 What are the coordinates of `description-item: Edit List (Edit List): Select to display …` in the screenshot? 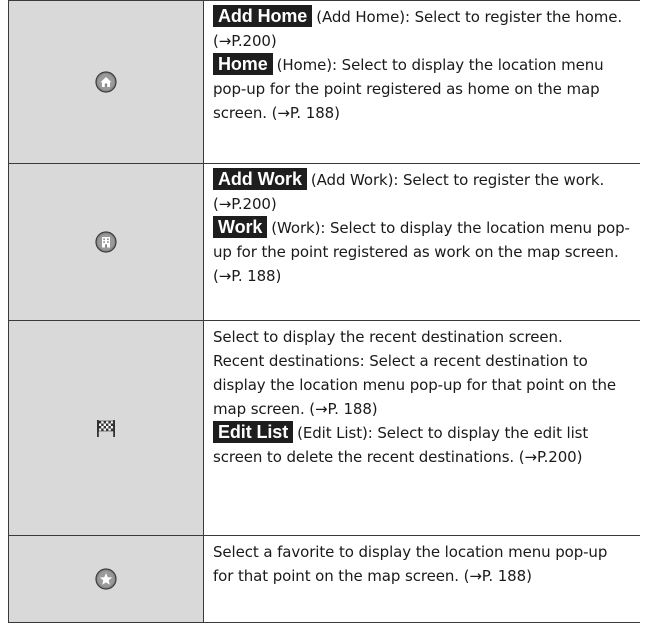 It's located at (422, 445).